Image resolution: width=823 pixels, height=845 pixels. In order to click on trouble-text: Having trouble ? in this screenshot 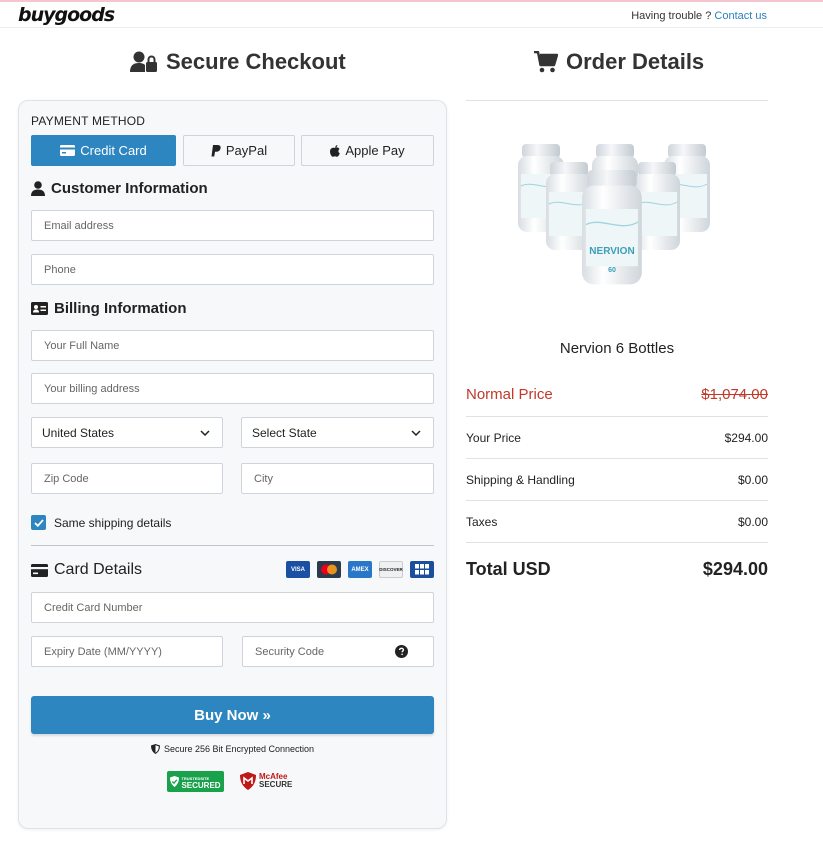, I will do `click(671, 16)`.